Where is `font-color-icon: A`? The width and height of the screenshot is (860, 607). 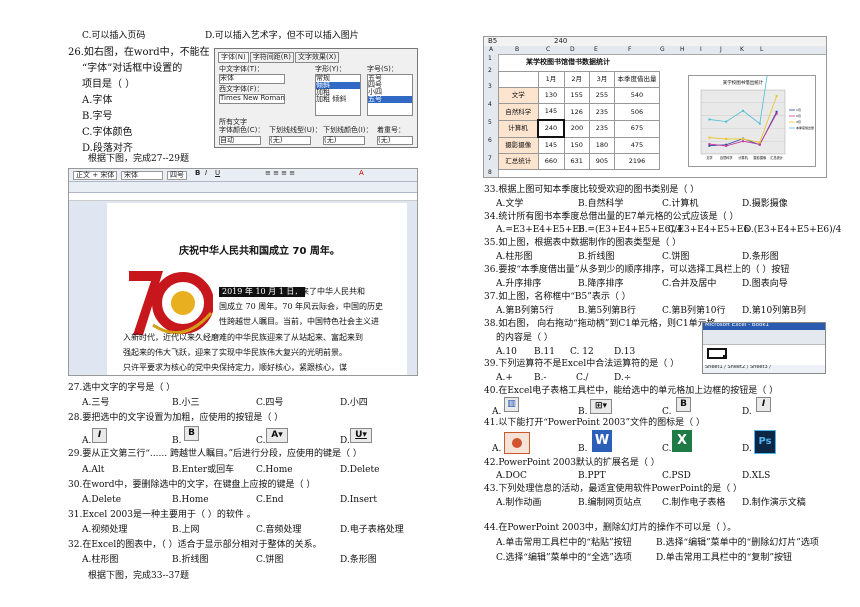
font-color-icon: A is located at coordinates (361, 173).